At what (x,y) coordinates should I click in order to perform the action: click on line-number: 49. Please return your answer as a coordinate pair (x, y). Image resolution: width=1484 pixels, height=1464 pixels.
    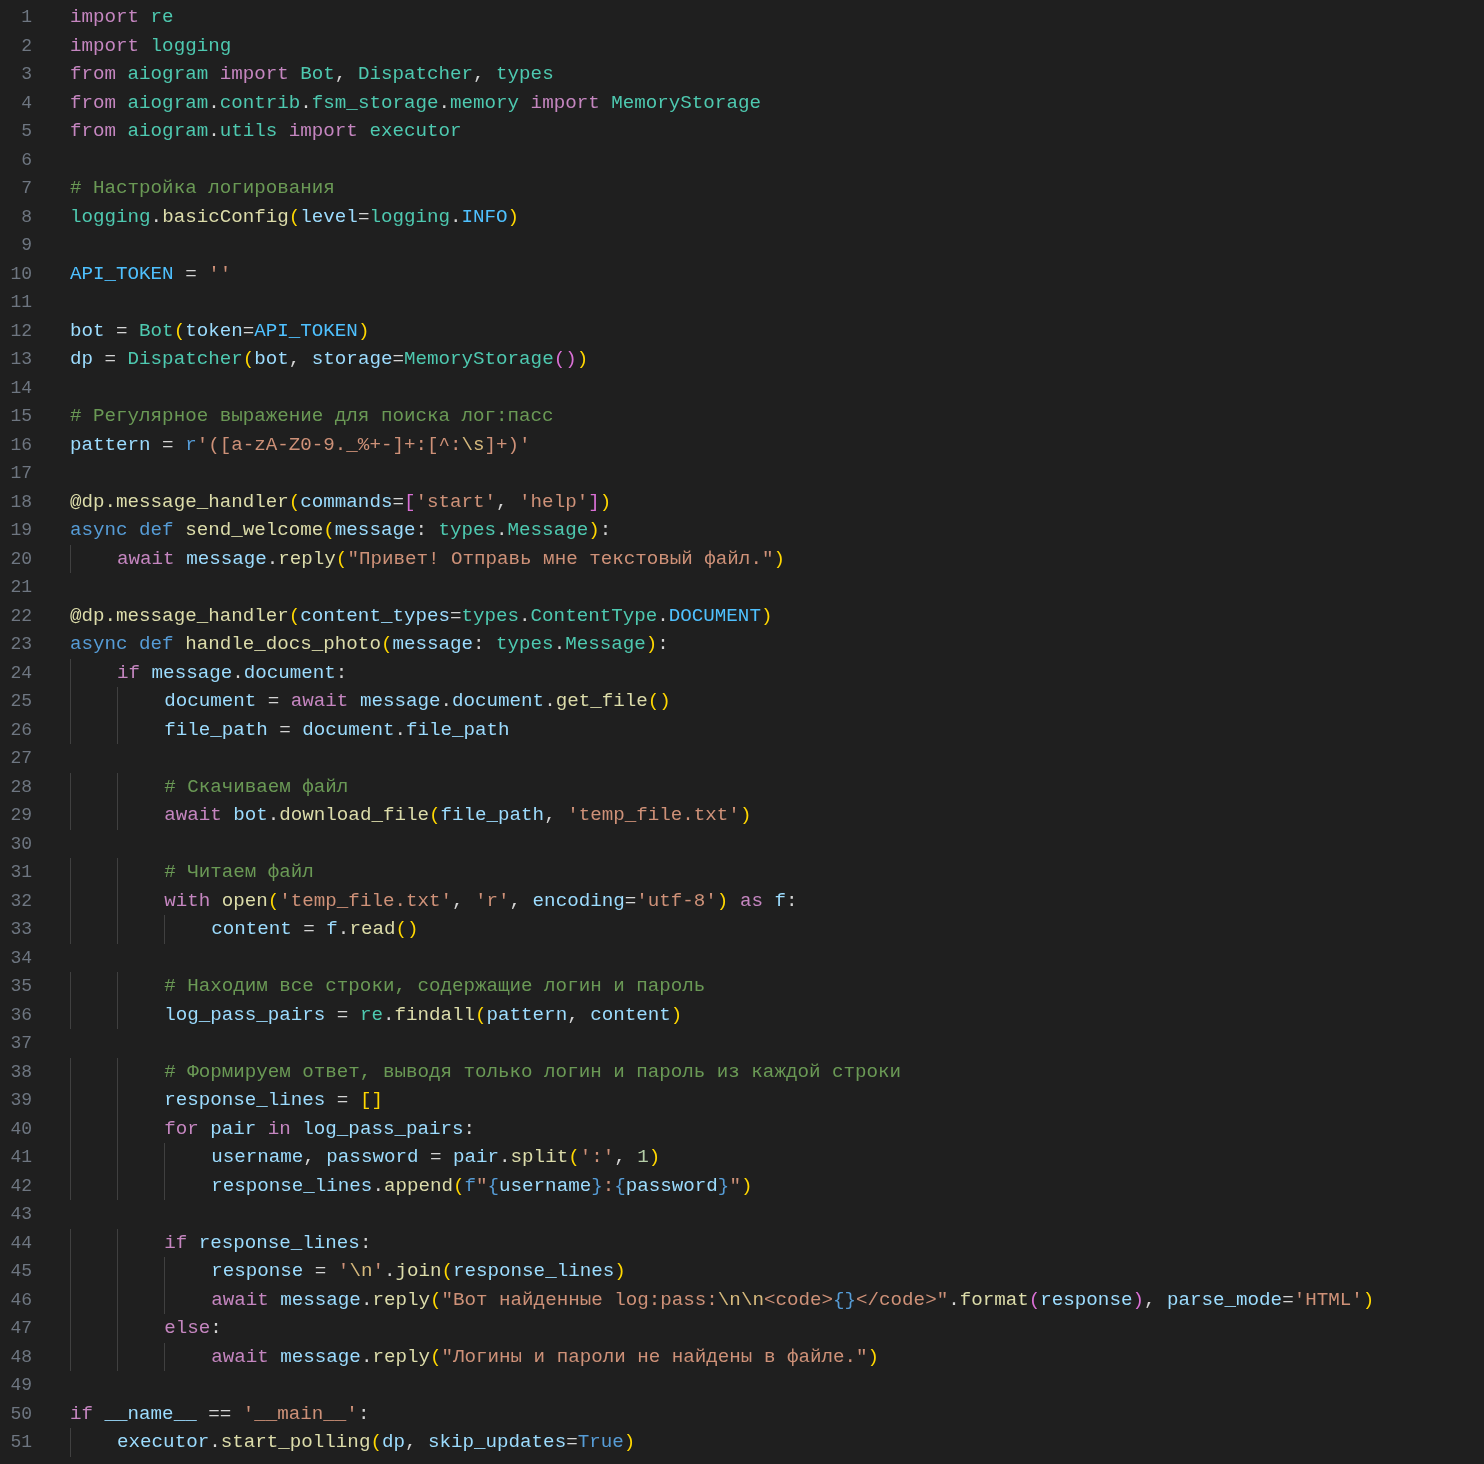
    Looking at the image, I should click on (20, 1385).